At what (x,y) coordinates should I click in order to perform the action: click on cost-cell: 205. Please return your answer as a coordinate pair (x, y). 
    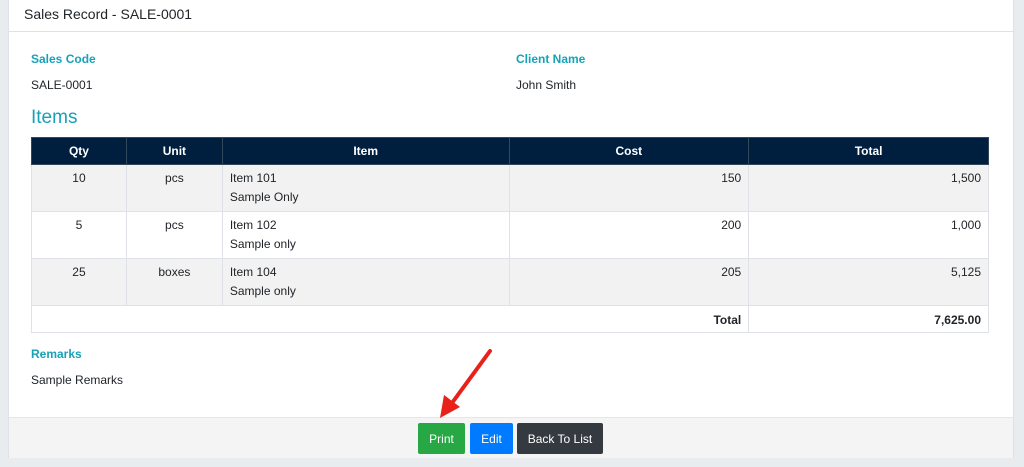
    Looking at the image, I should click on (629, 282).